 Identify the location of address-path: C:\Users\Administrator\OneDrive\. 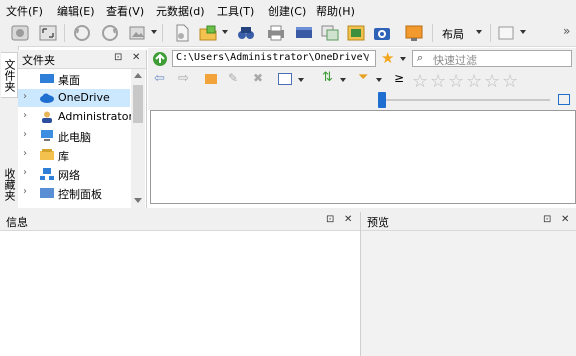
(272, 57).